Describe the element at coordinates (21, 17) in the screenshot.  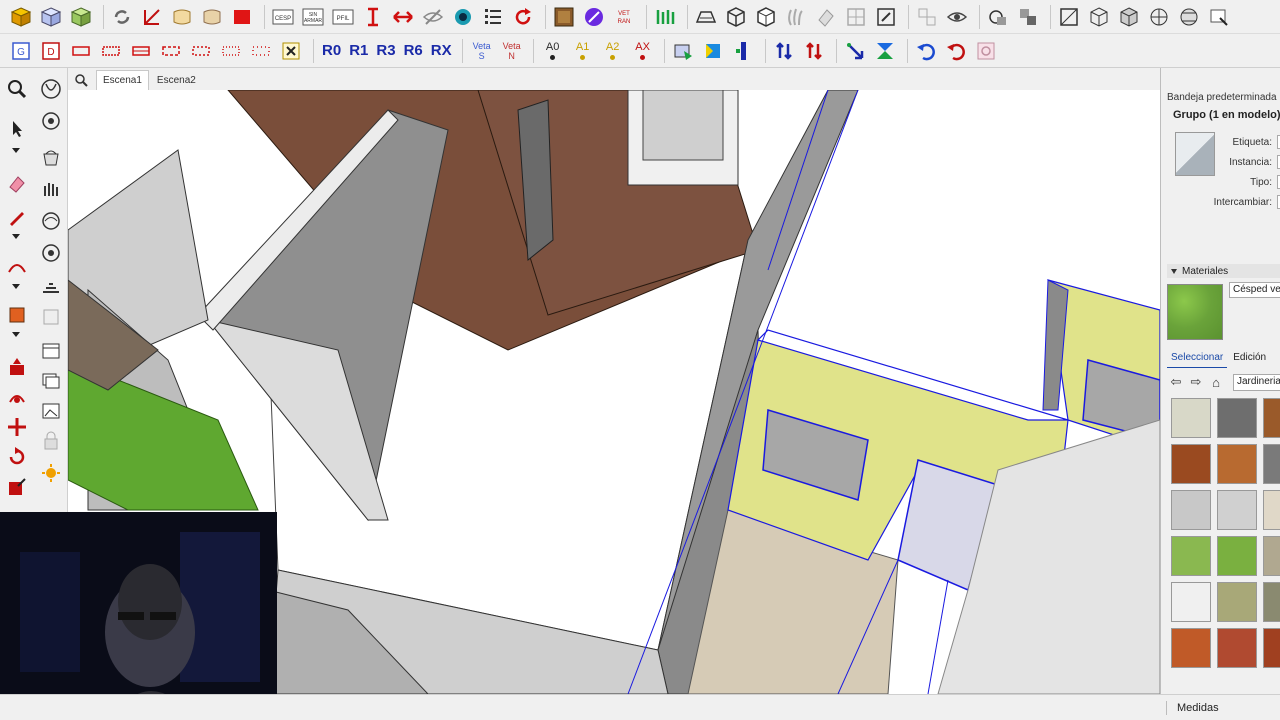
I see `cube-yellow-icon` at that location.